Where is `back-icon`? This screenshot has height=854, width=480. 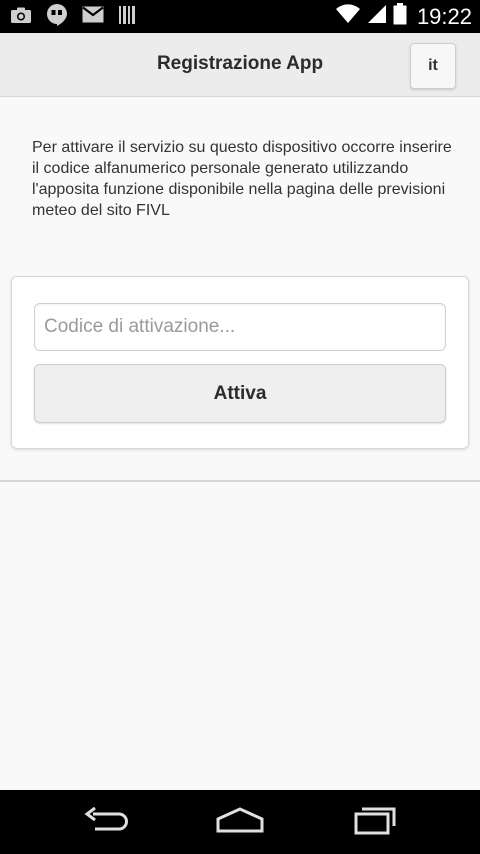
back-icon is located at coordinates (107, 822).